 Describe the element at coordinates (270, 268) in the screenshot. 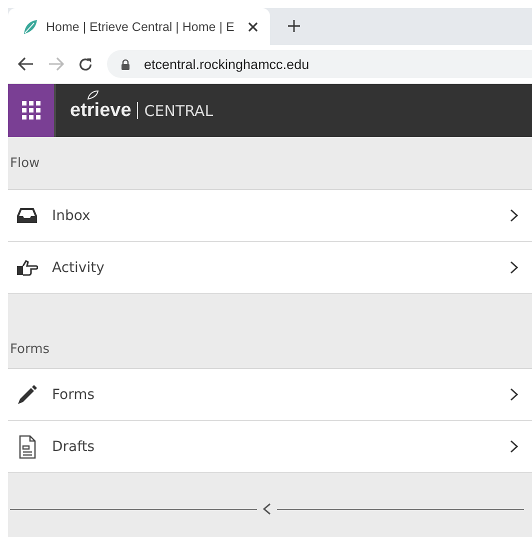

I see `menu-item: Activity` at that location.